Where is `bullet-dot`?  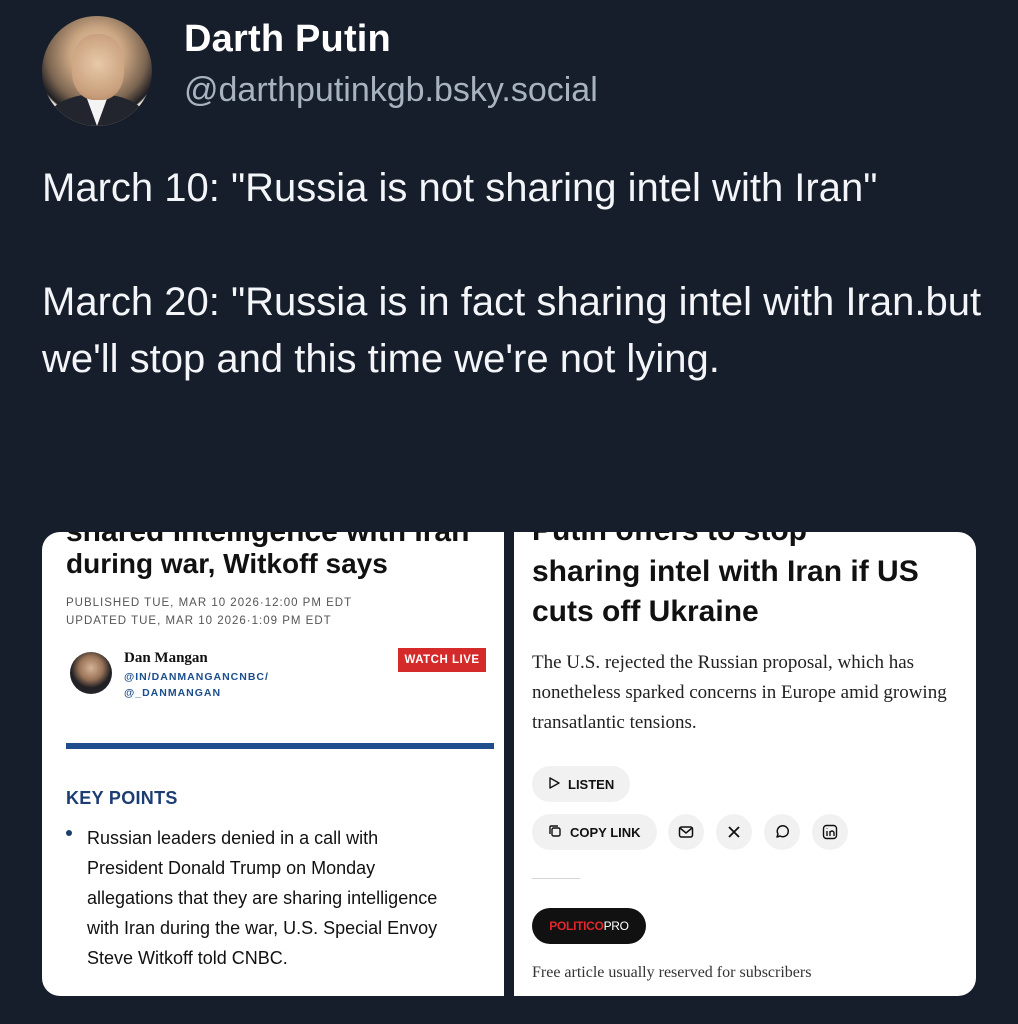
bullet-dot is located at coordinates (69, 833).